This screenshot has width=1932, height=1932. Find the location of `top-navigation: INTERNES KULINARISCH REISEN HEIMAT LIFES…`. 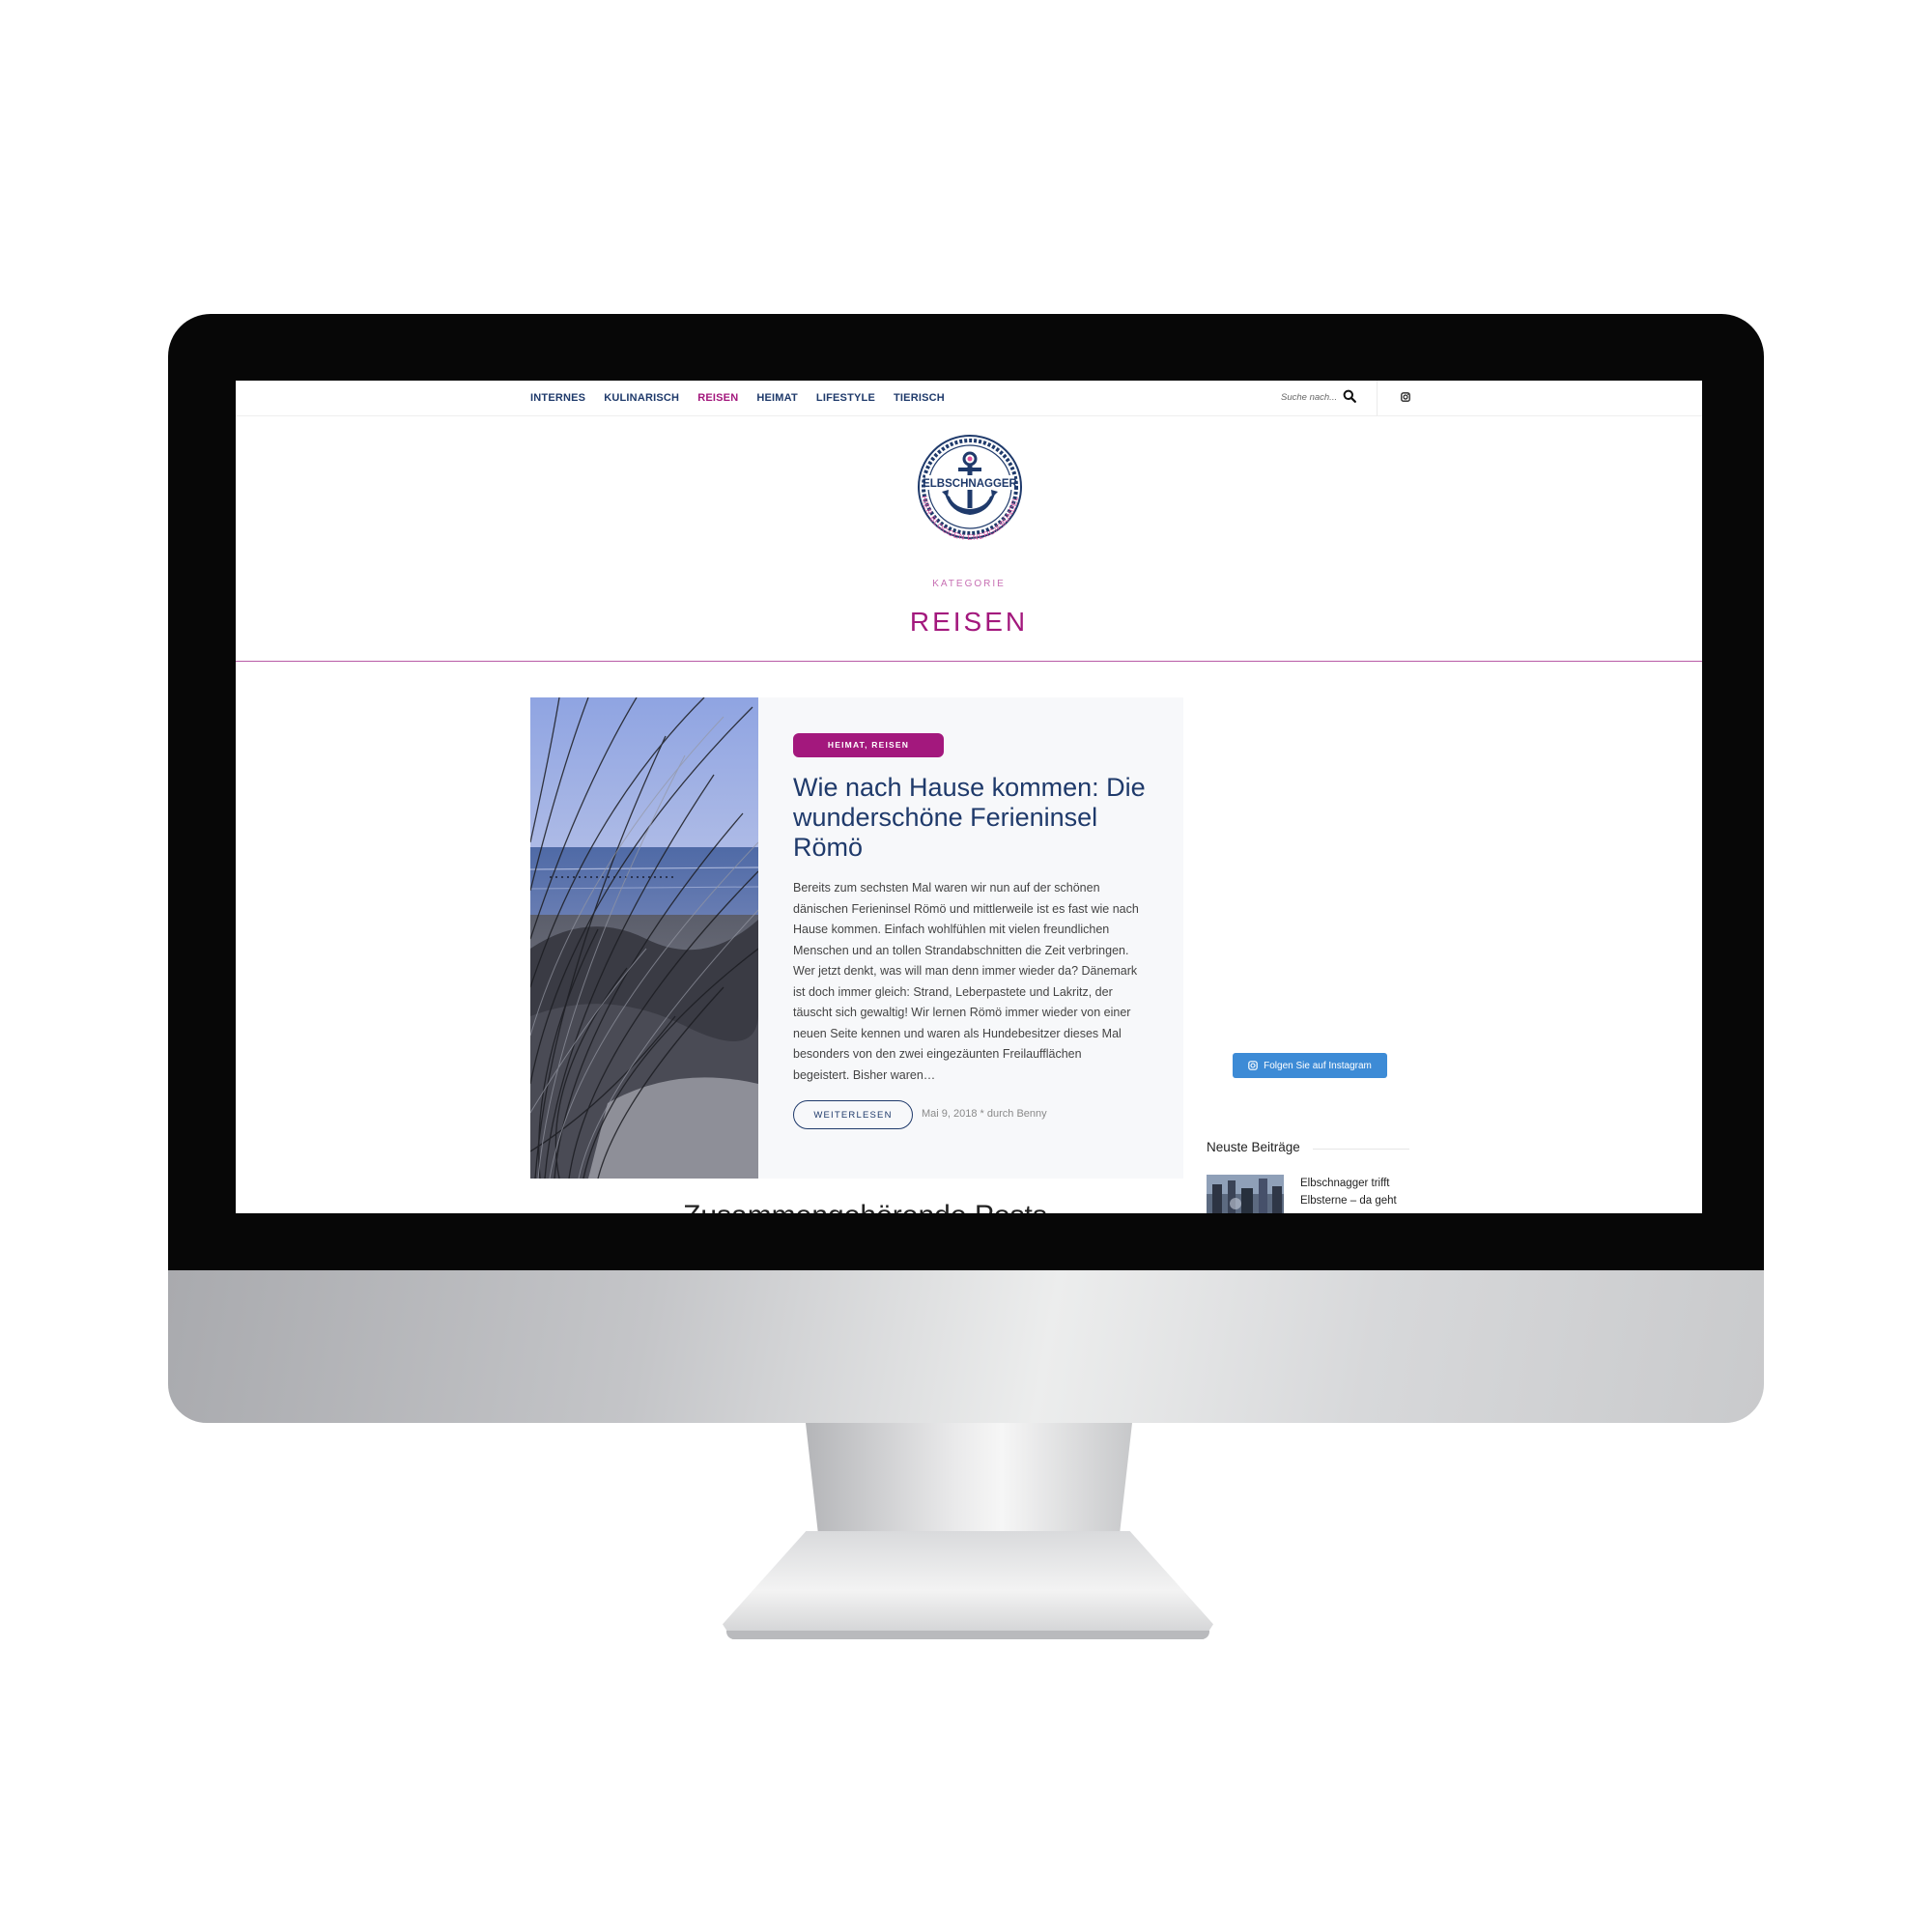

top-navigation: INTERNES KULINARISCH REISEN HEIMAT LIFES… is located at coordinates (969, 398).